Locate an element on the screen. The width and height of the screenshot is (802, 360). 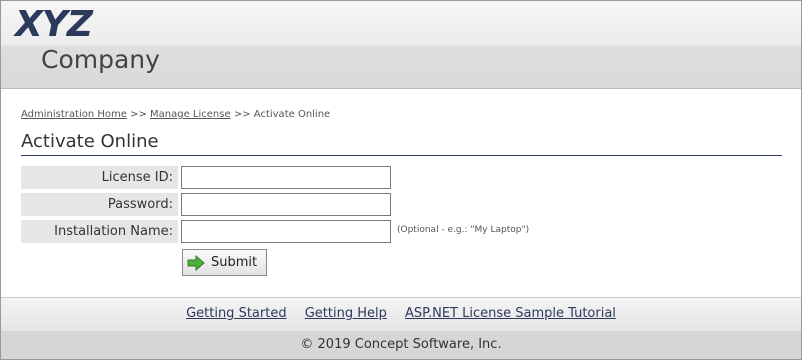
license-id-label: License ID: is located at coordinates (99, 177).